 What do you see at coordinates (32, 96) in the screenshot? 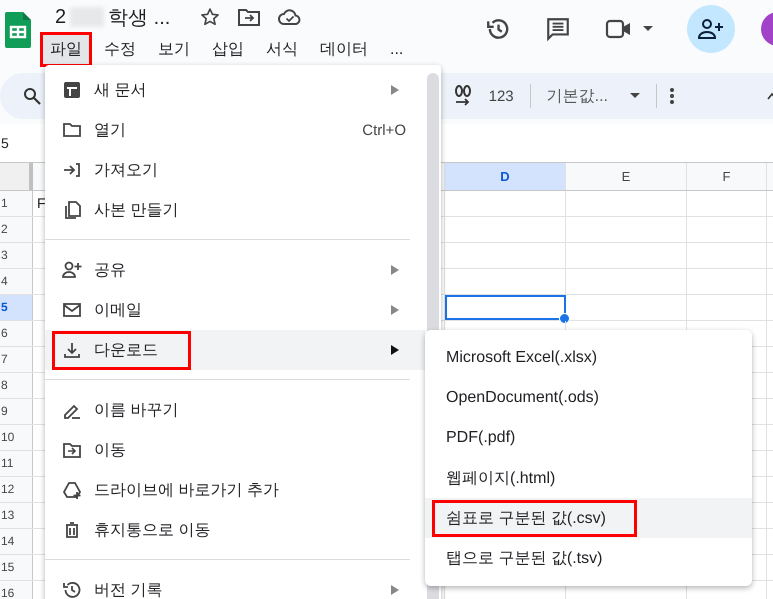
I see `search-icon` at bounding box center [32, 96].